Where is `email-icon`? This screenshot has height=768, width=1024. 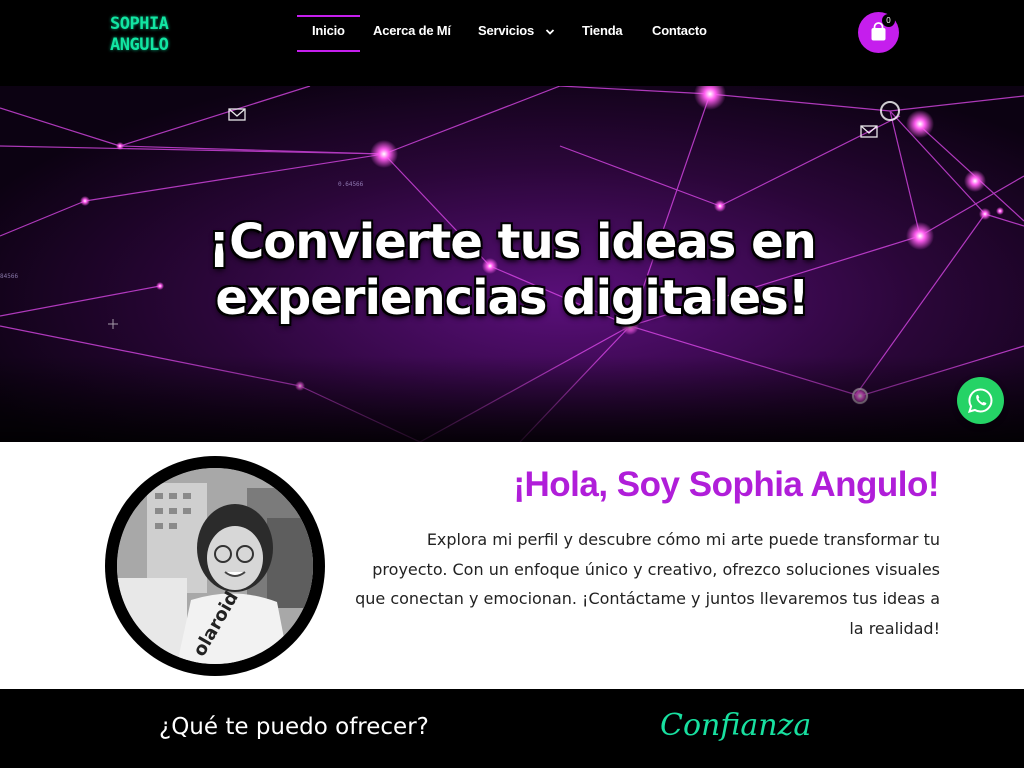
email-icon is located at coordinates (553, 123).